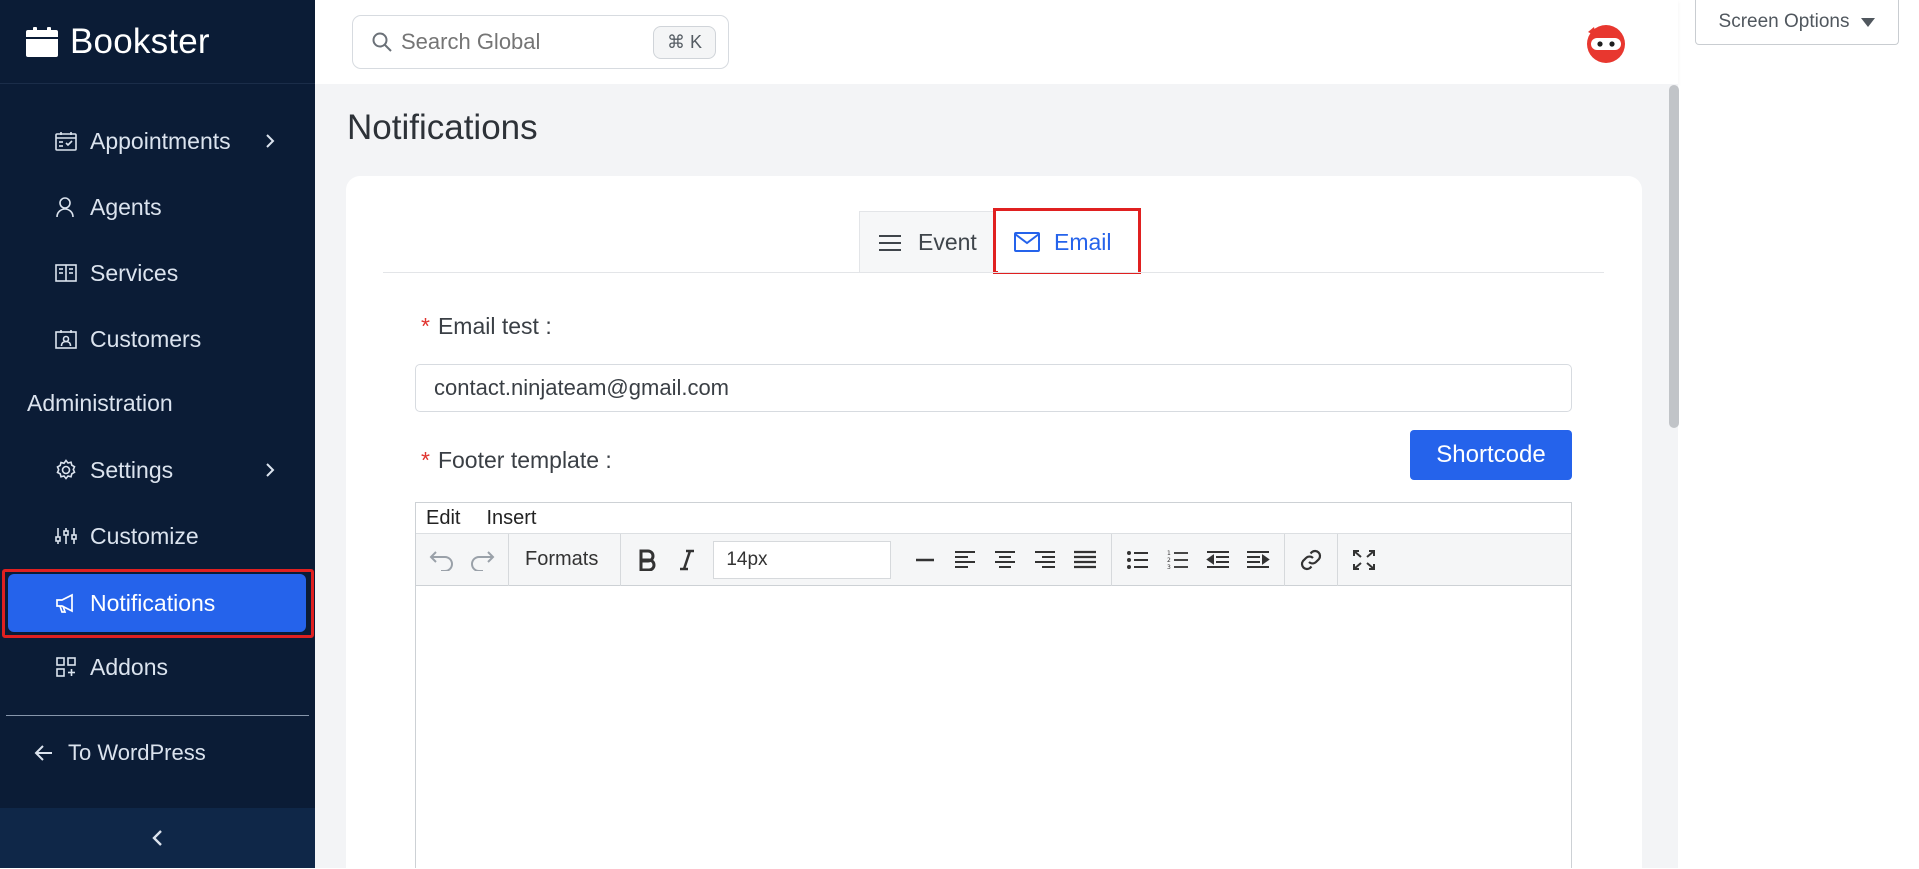 This screenshot has width=1919, height=869. I want to click on italic-icon, so click(687, 559).